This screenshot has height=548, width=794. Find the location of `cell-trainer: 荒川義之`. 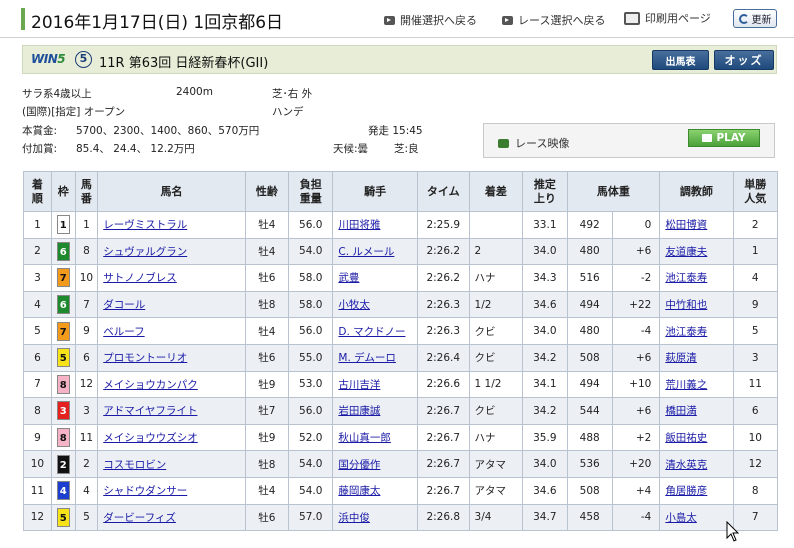

cell-trainer: 荒川義之 is located at coordinates (696, 384).